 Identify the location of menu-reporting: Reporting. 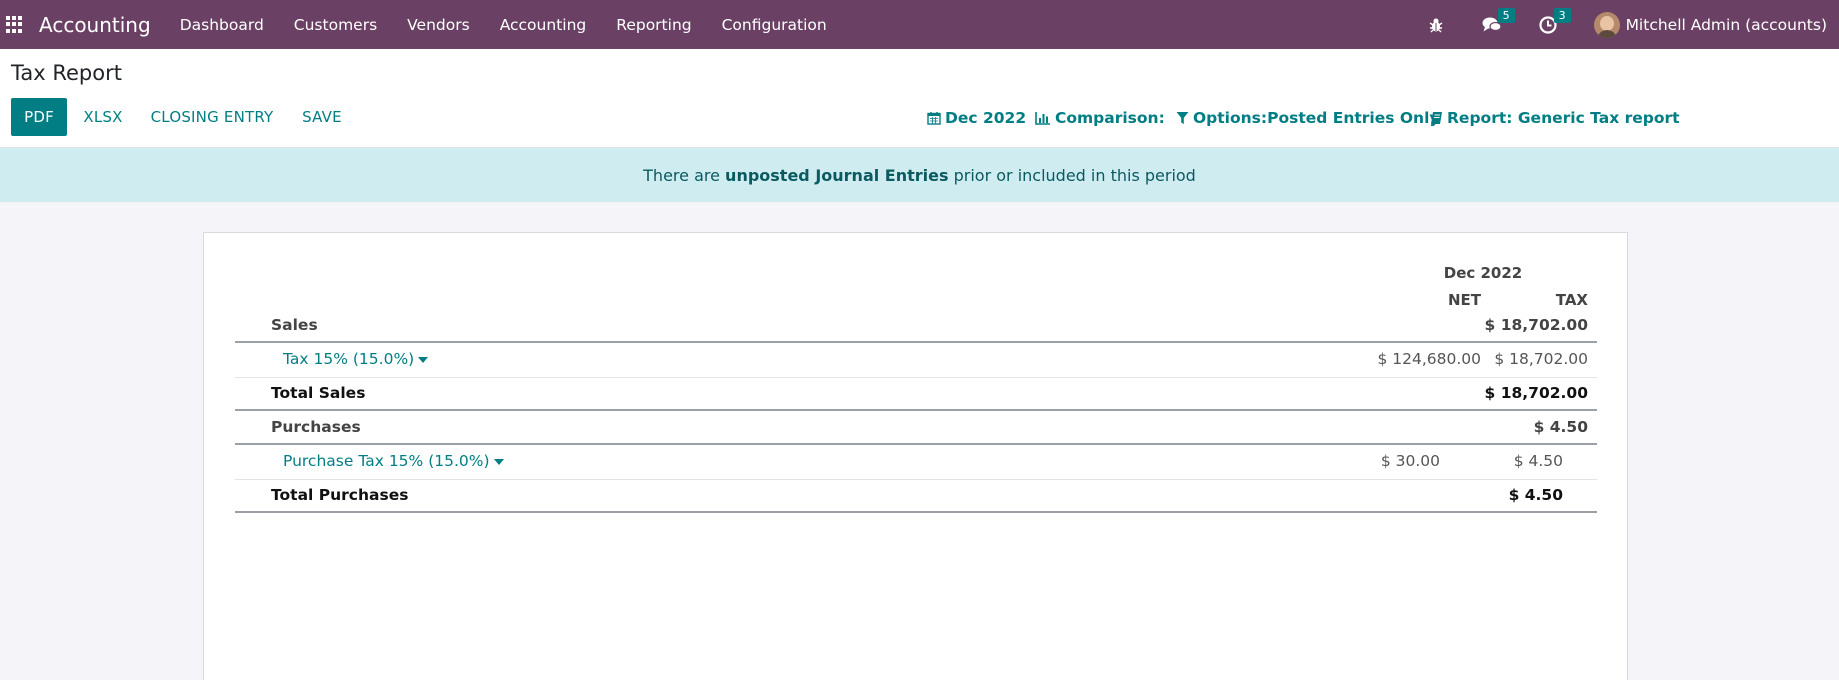
(653, 24).